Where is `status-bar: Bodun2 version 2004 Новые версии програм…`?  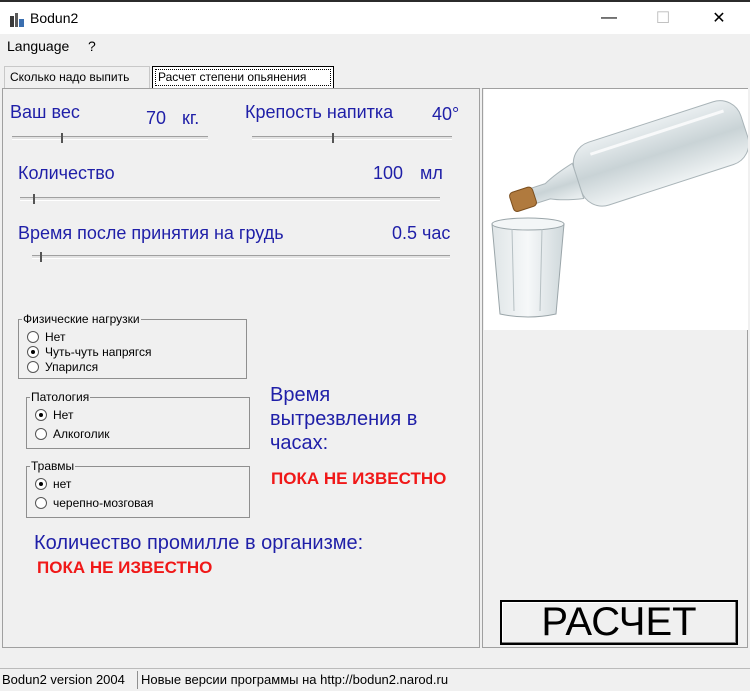
status-bar: Bodun2 version 2004 Новые версии програм… is located at coordinates (375, 679).